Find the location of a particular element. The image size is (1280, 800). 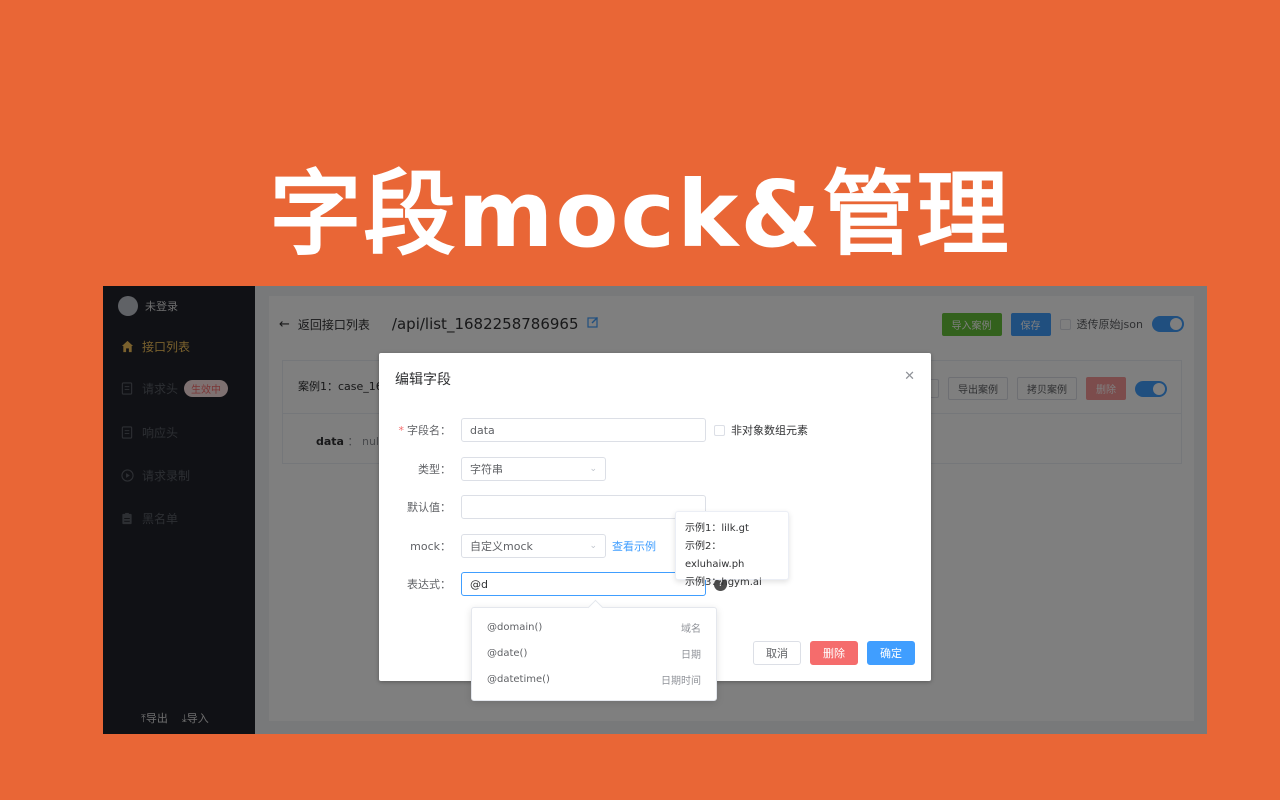

field-name-input: data is located at coordinates (583, 430).